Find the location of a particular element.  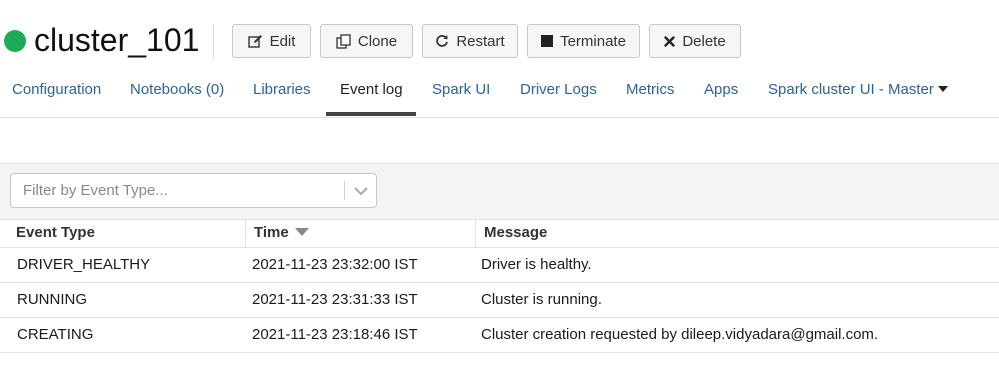

cell-time: 2021-11-23 23:18:46 IST is located at coordinates (335, 334).